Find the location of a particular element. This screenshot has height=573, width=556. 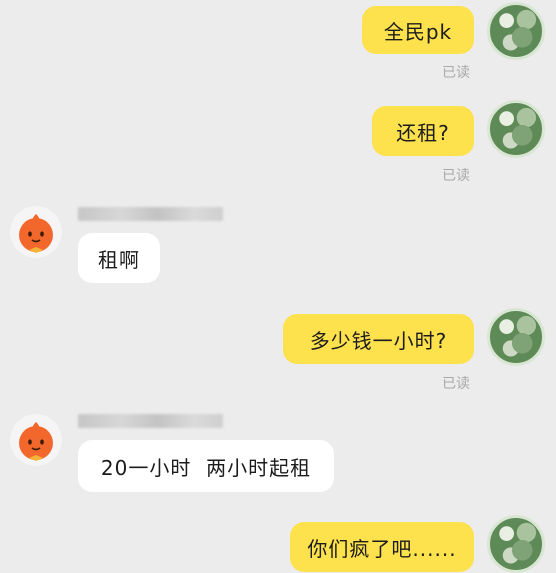

message-text: 20一小时 两小时起租 is located at coordinates (206, 467).